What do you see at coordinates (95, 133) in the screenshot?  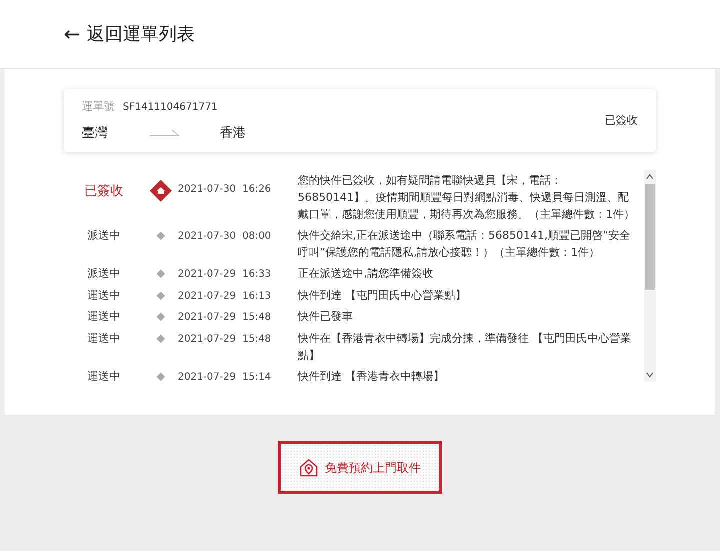 I see `origin-city: 臺灣` at bounding box center [95, 133].